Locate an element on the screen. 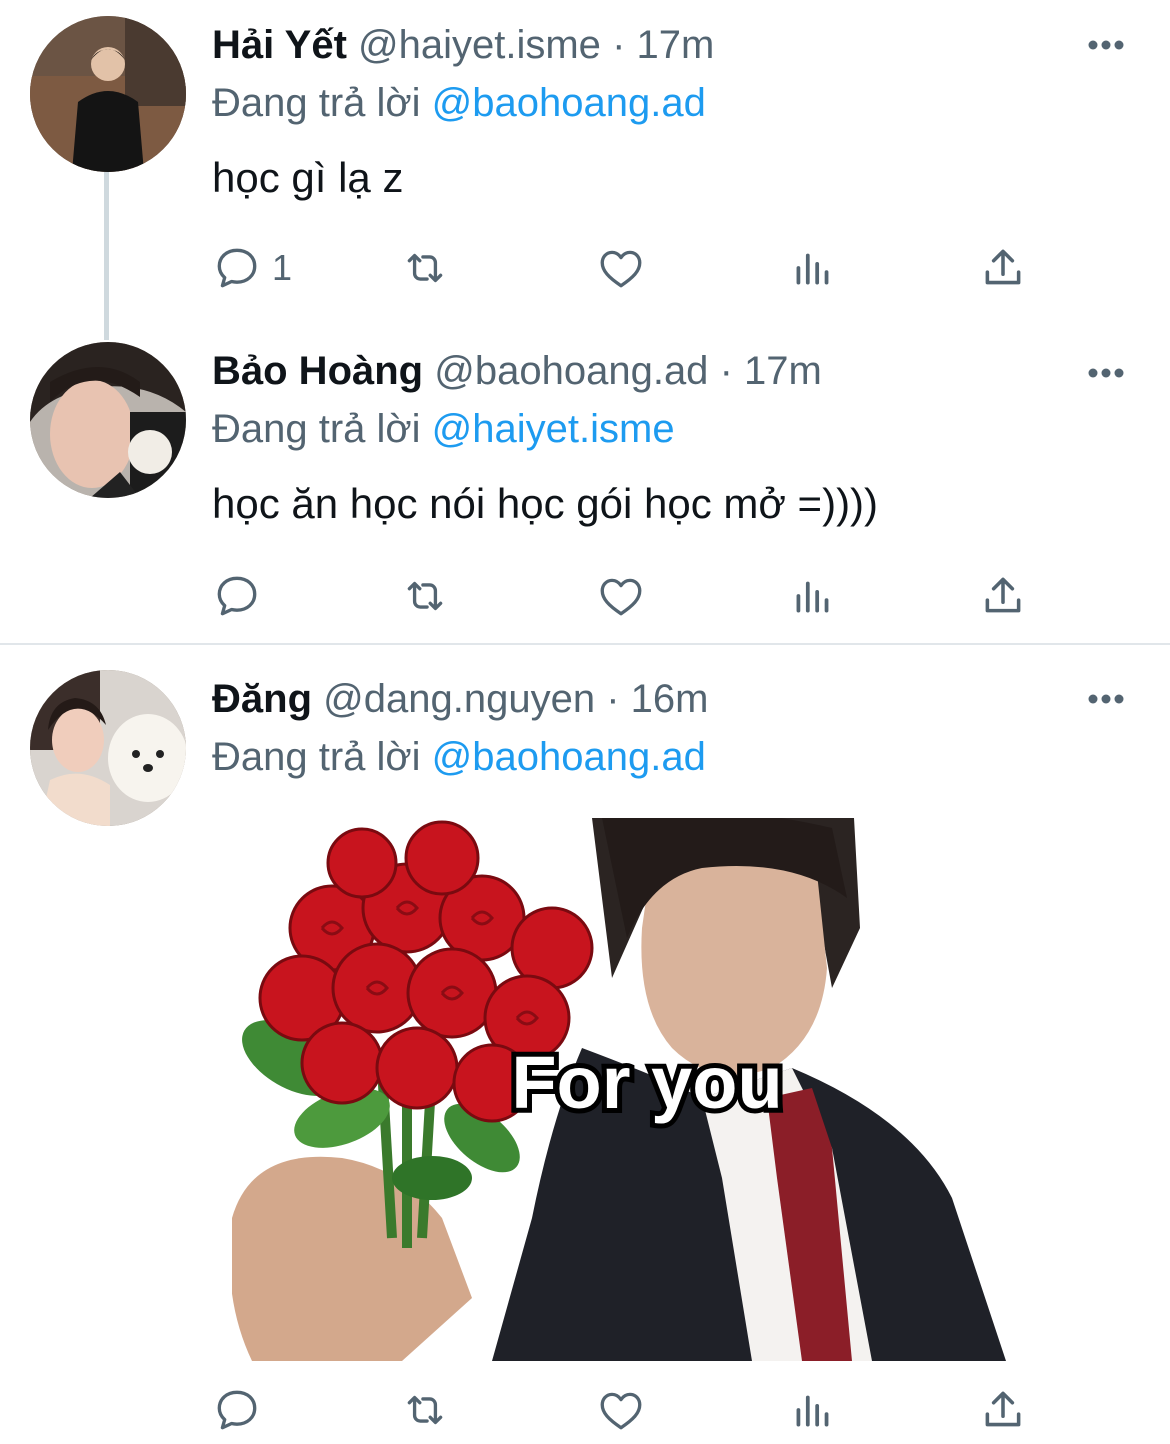 This screenshot has width=1170, height=1444. author-name: Bảo Hoàng is located at coordinates (317, 371).